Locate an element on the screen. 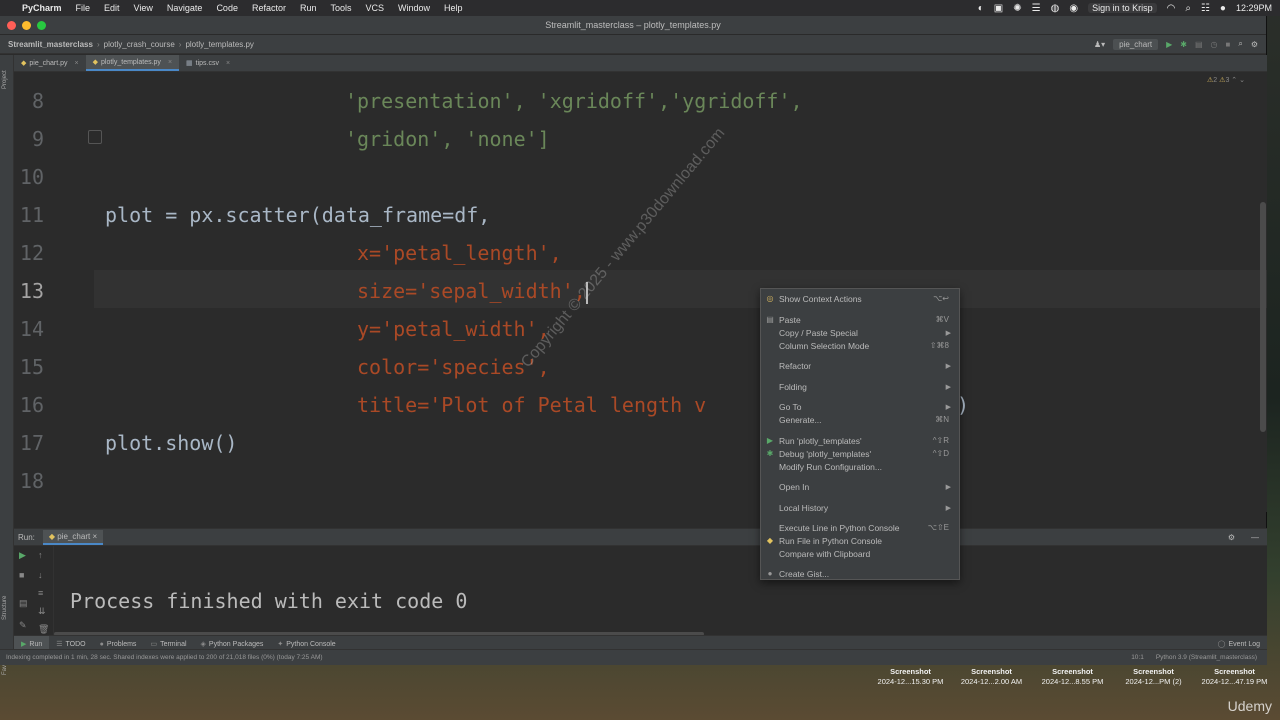 The height and width of the screenshot is (720, 1280). menu-item-compare-with-clipboard: Compare with Clipboard is located at coordinates (860, 553).